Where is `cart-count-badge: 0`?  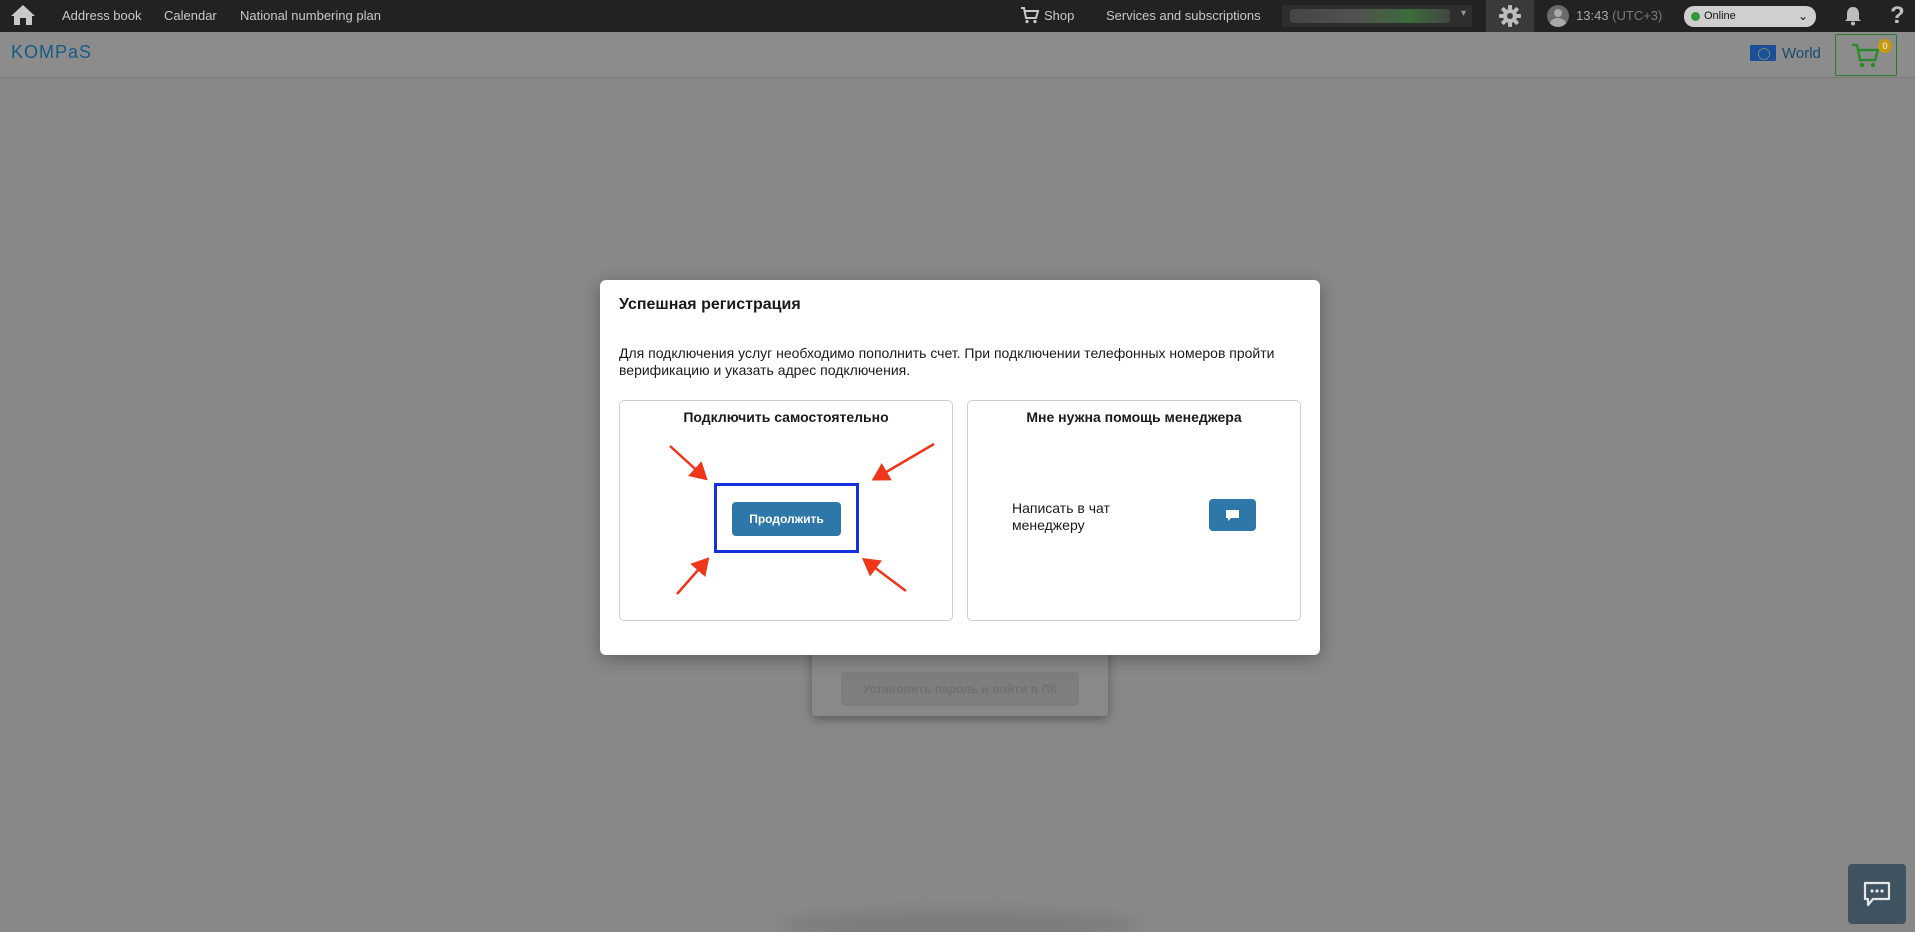 cart-count-badge: 0 is located at coordinates (1885, 46).